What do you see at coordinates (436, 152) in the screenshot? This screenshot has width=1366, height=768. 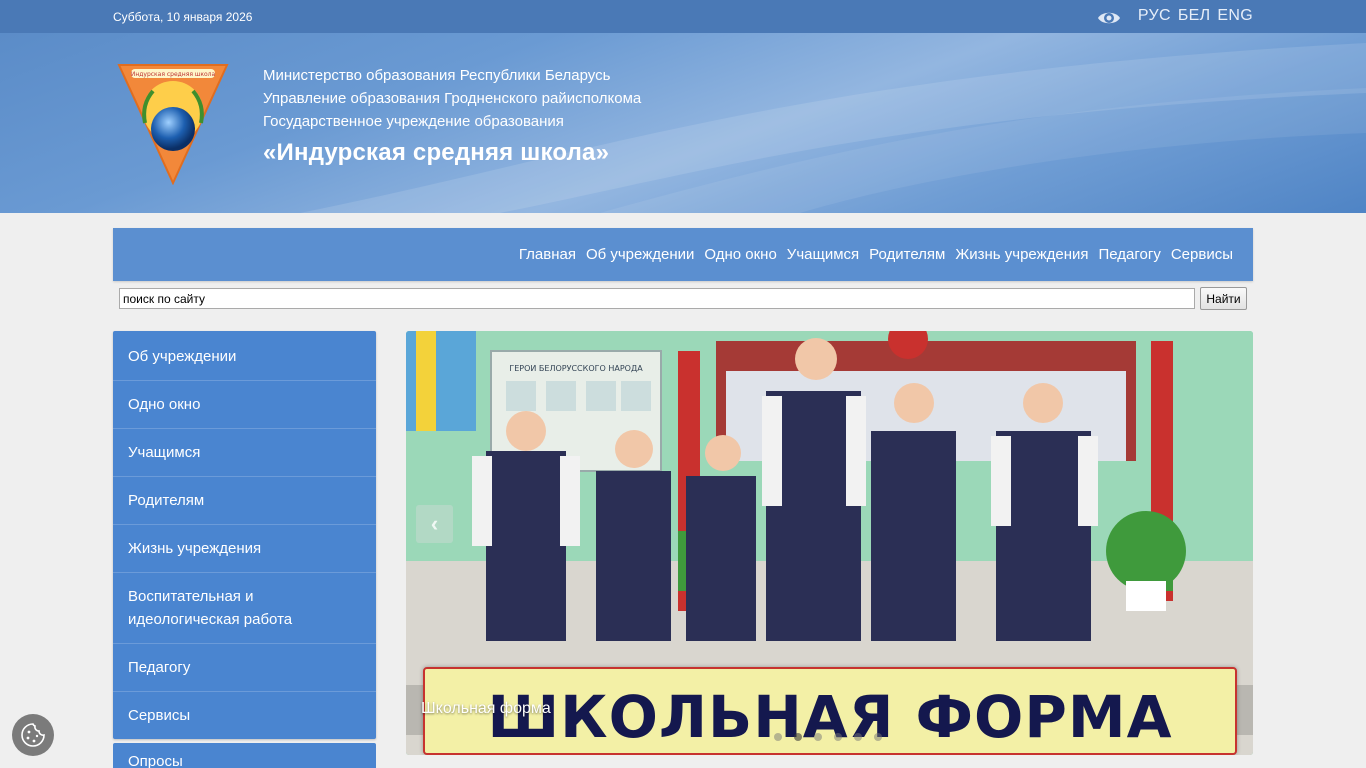 I see `school-name: «Индурская средняя школа»` at bounding box center [436, 152].